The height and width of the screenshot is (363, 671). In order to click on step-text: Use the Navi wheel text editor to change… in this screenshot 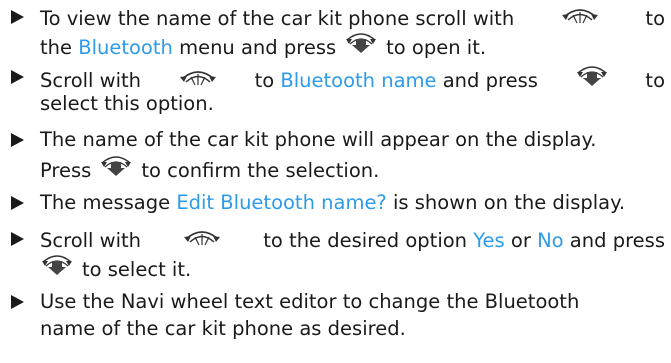, I will do `click(310, 301)`.